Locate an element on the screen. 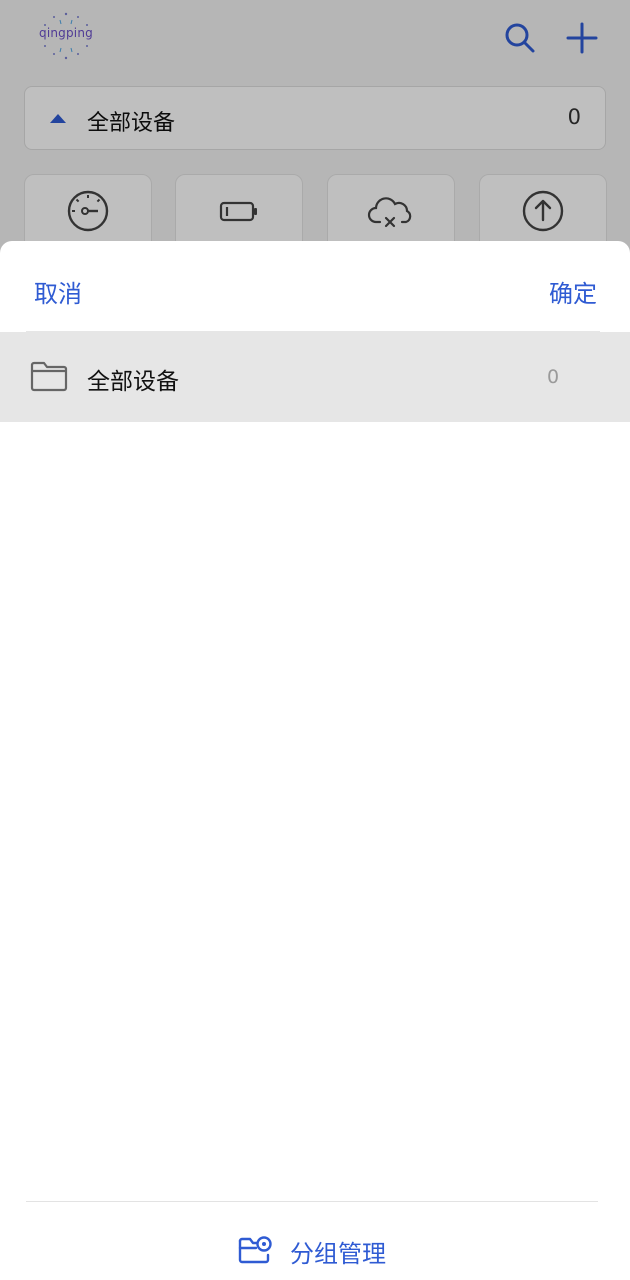 This screenshot has height=1280, width=630. folder-settings-icon is located at coordinates (255, 1250).